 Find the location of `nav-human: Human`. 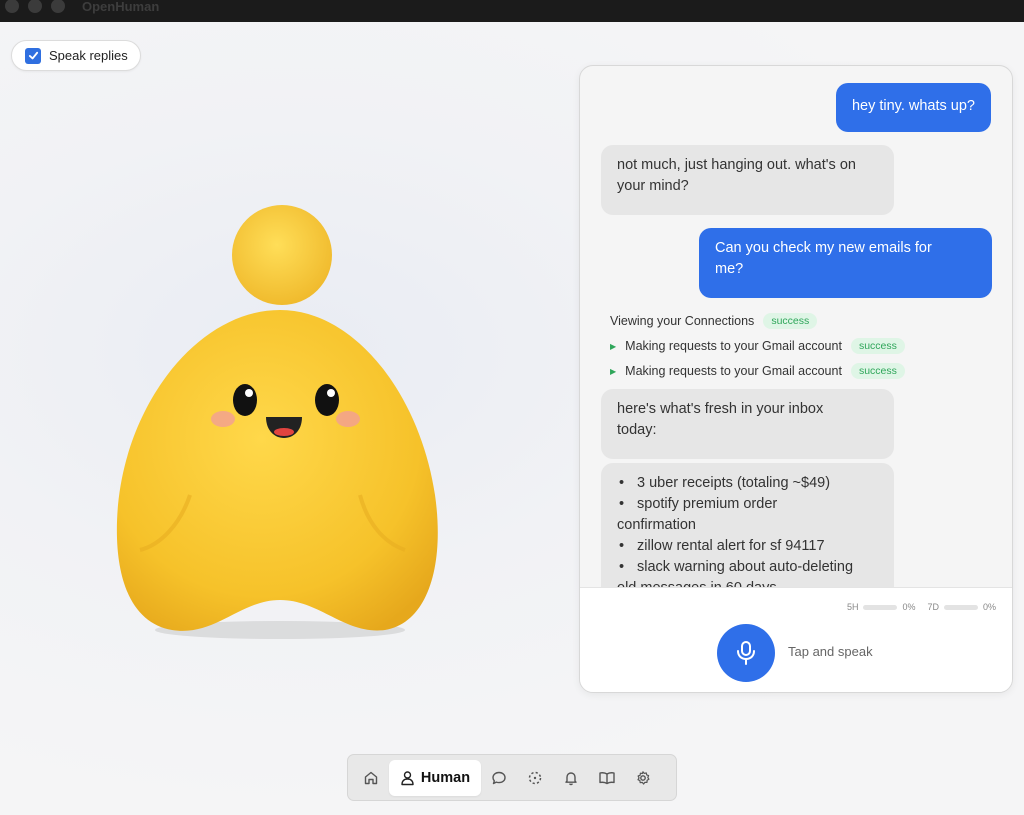

nav-human: Human is located at coordinates (435, 777).